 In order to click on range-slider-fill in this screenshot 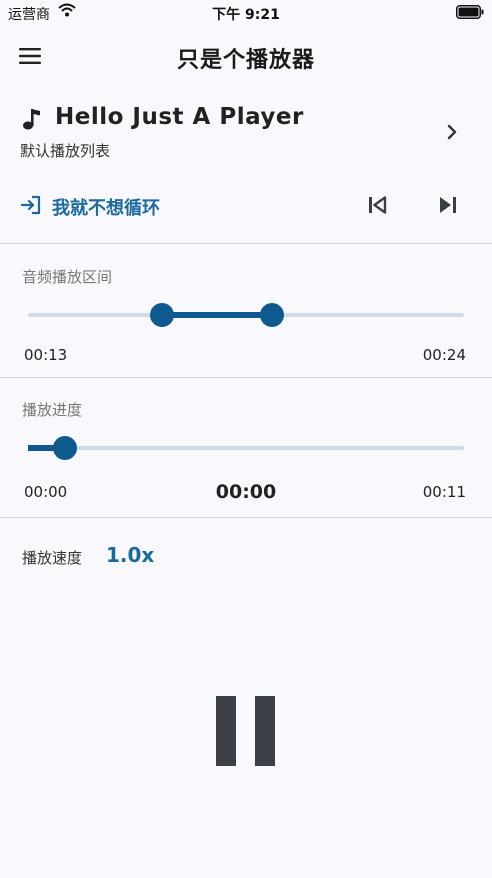, I will do `click(217, 315)`.